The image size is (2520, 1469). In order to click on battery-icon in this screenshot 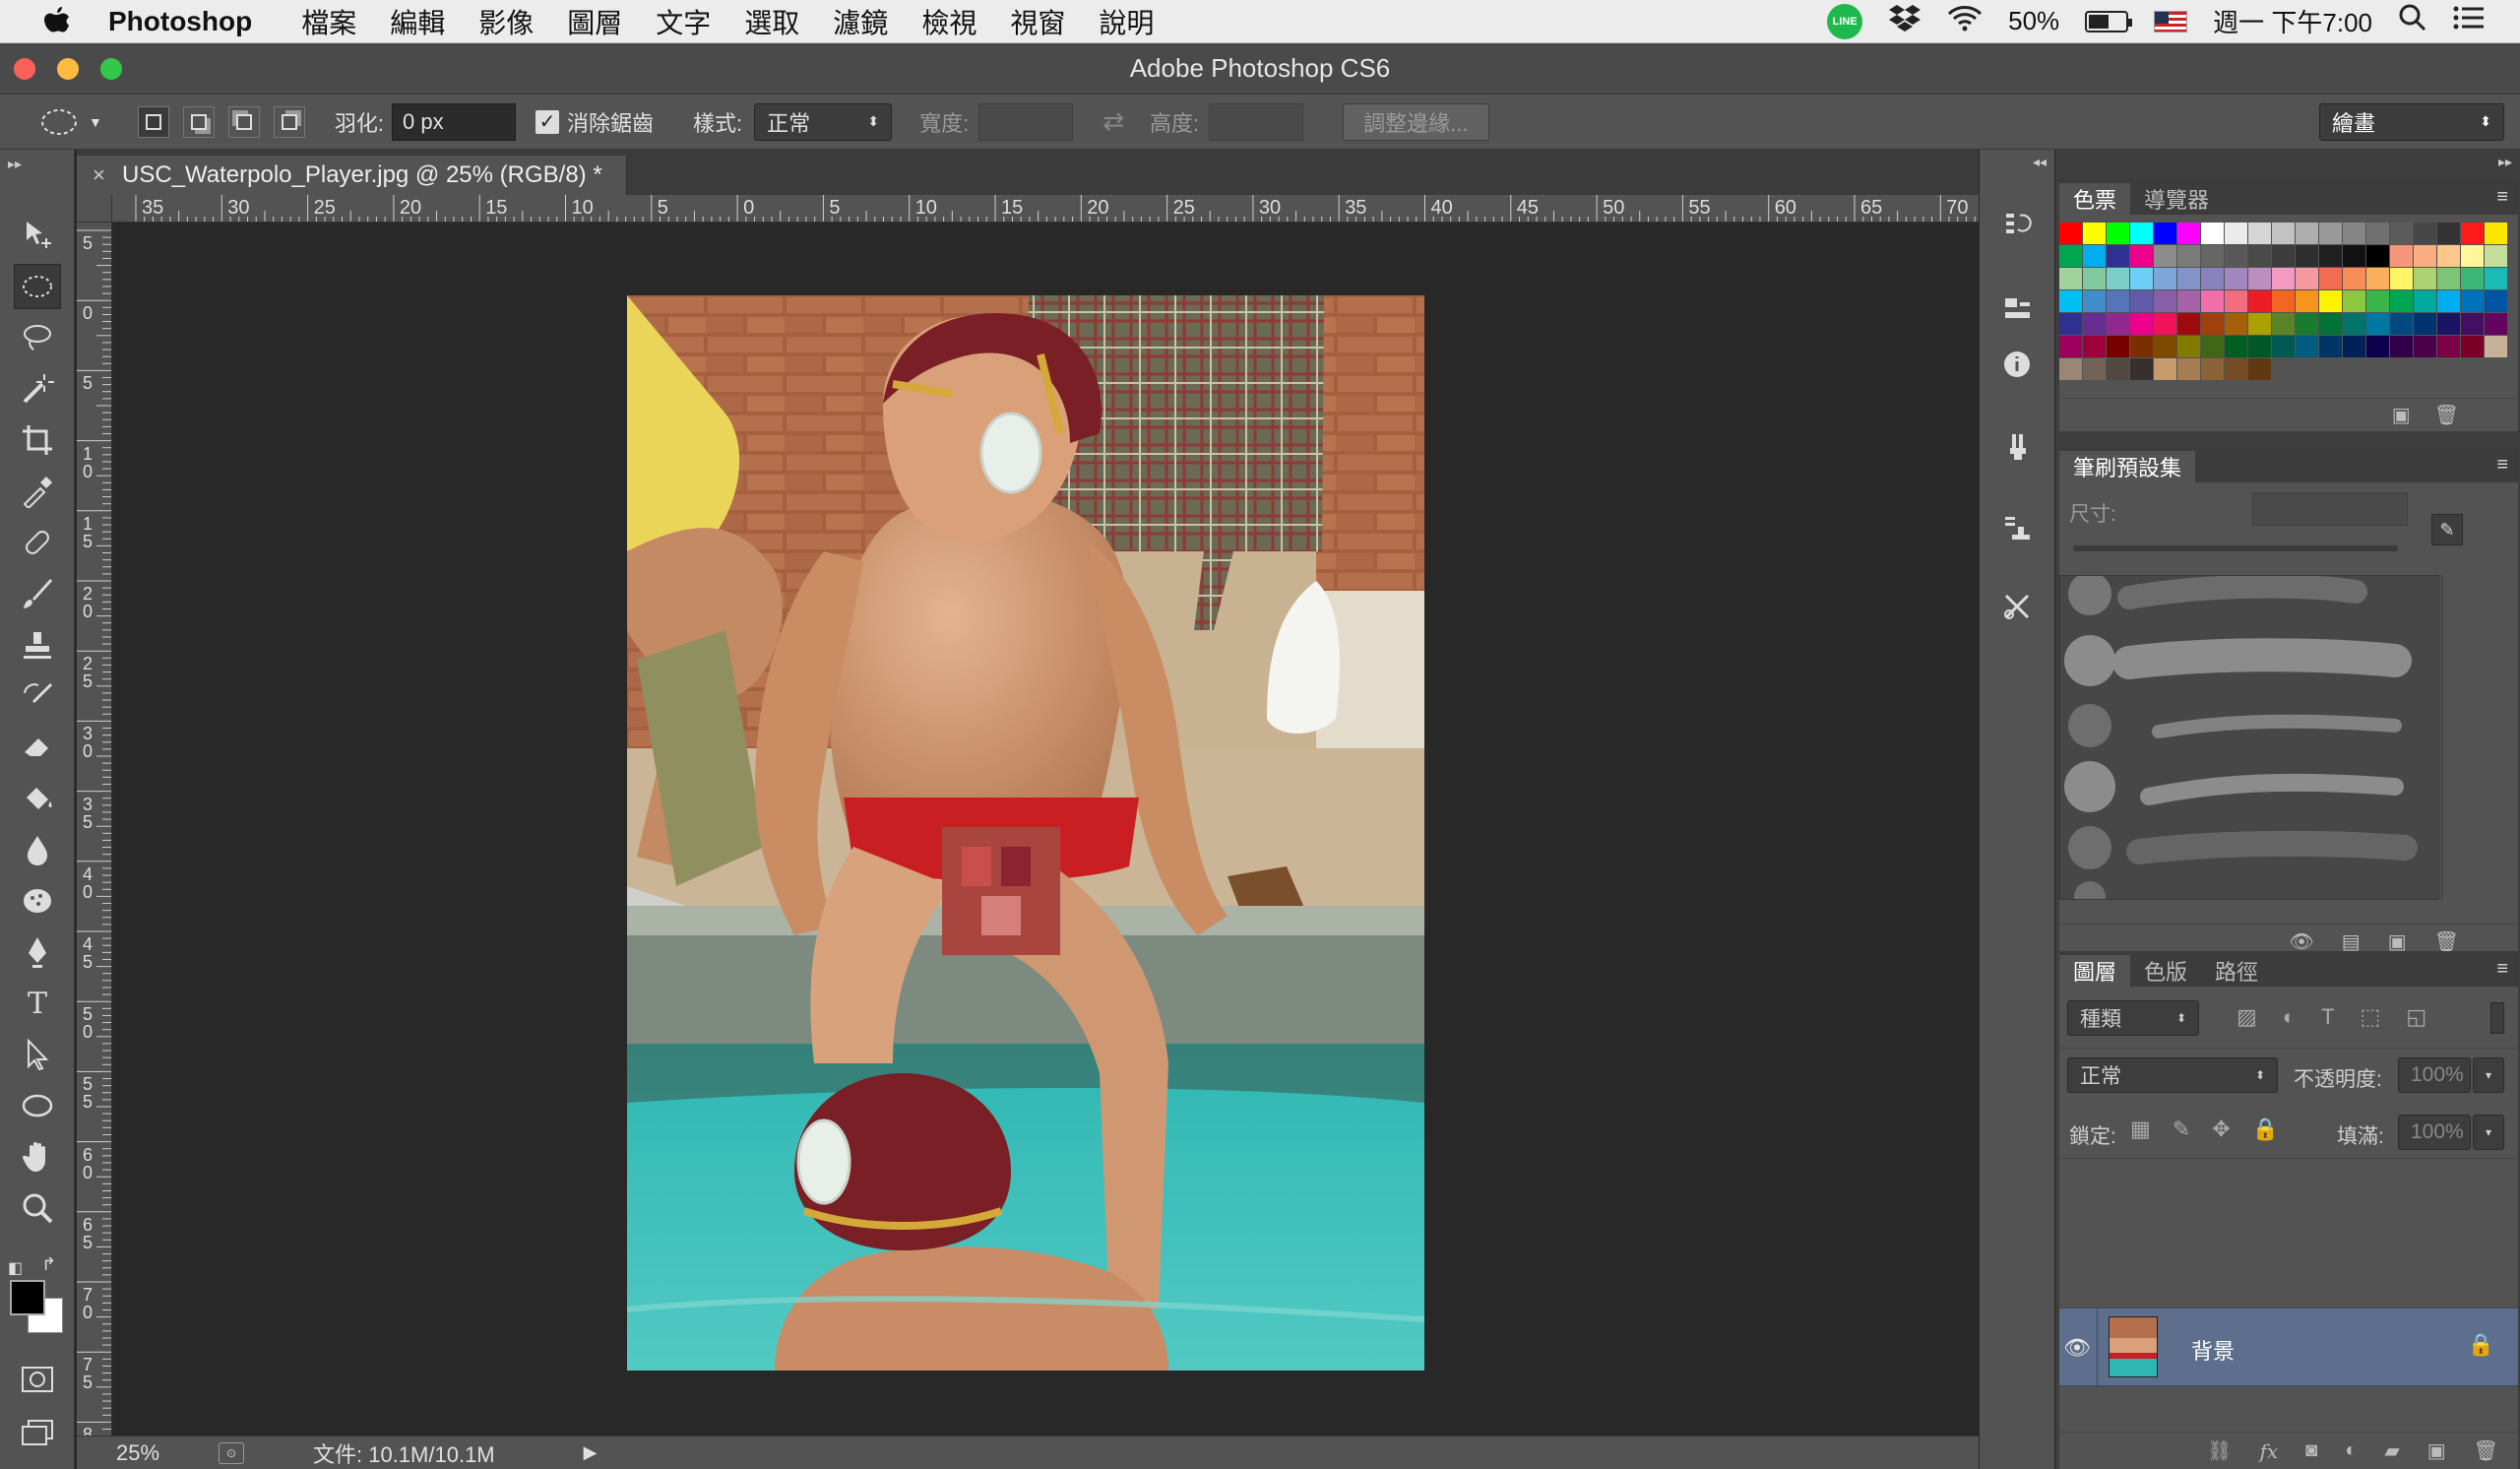, I will do `click(2109, 21)`.